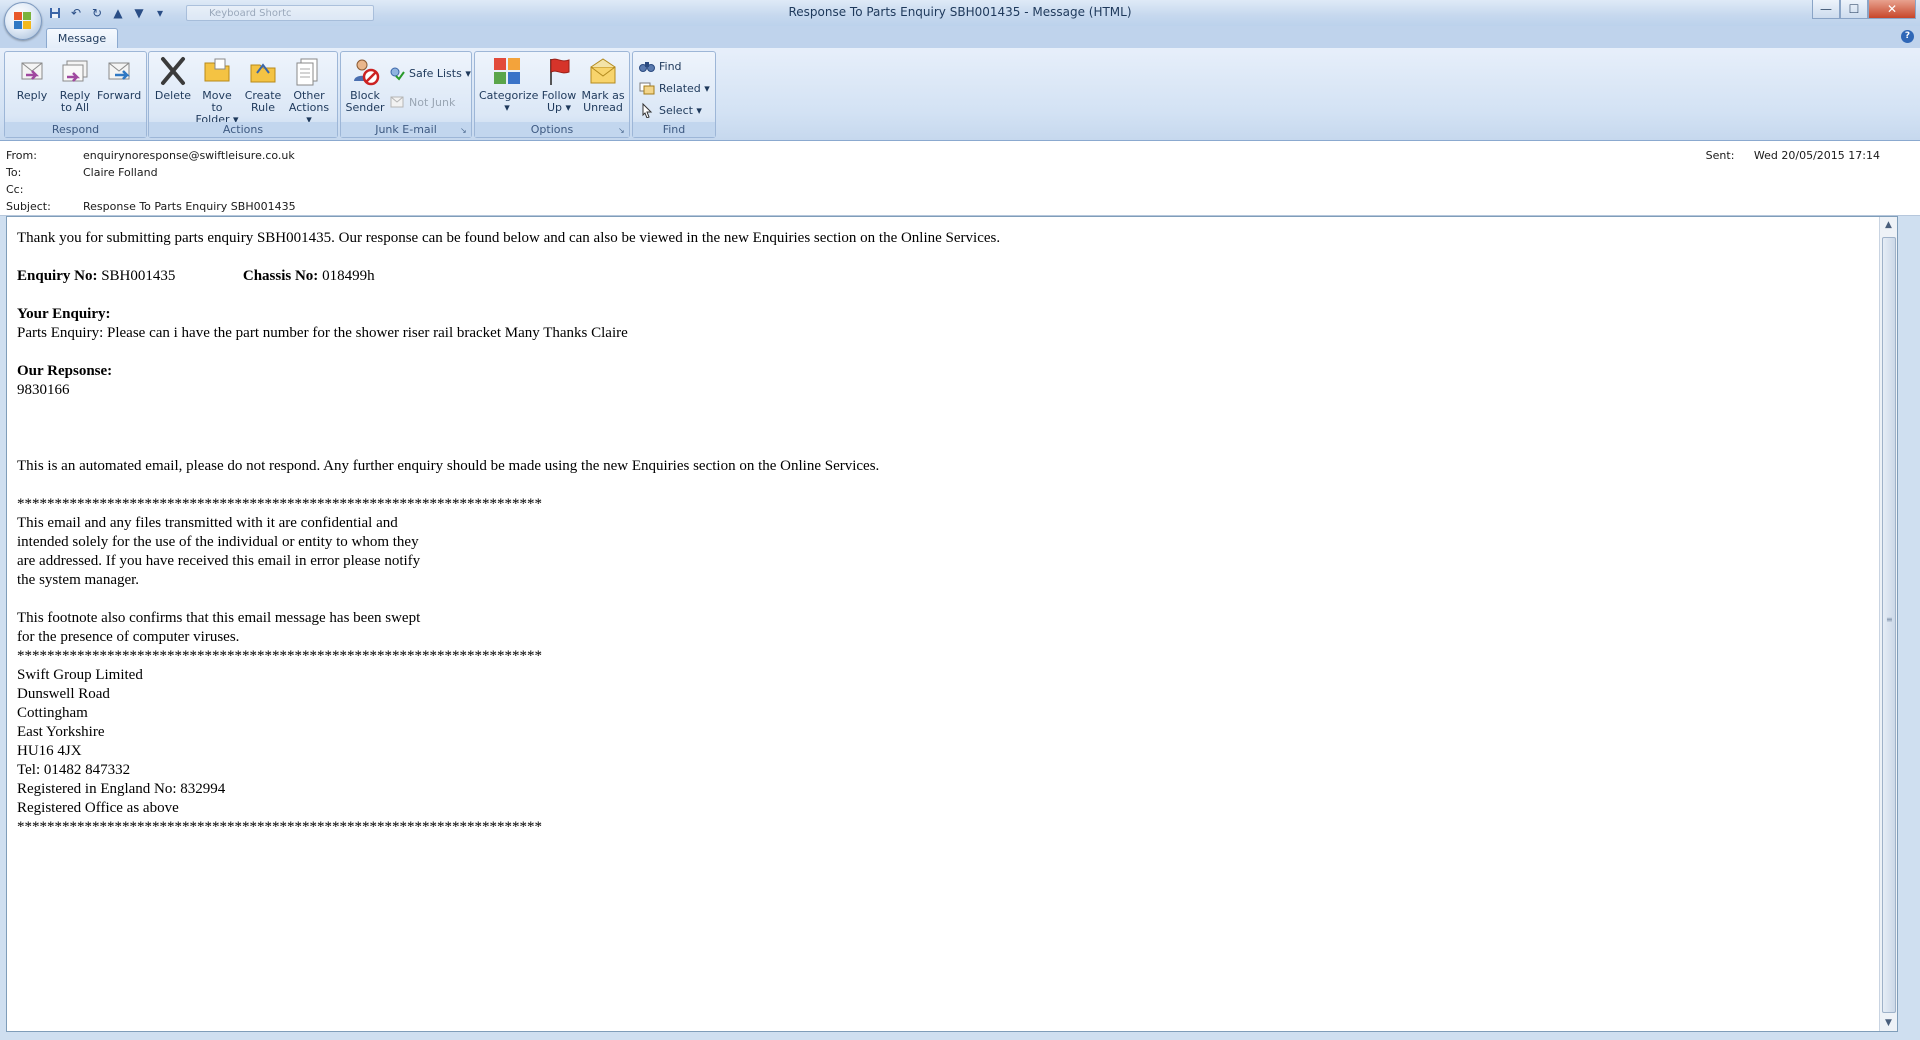  Describe the element at coordinates (1720, 155) in the screenshot. I see `sent-label: Sent:` at that location.